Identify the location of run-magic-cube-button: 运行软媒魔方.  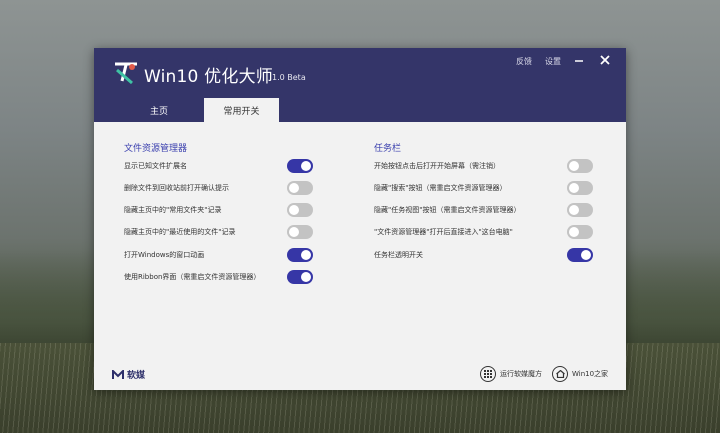
(511, 374).